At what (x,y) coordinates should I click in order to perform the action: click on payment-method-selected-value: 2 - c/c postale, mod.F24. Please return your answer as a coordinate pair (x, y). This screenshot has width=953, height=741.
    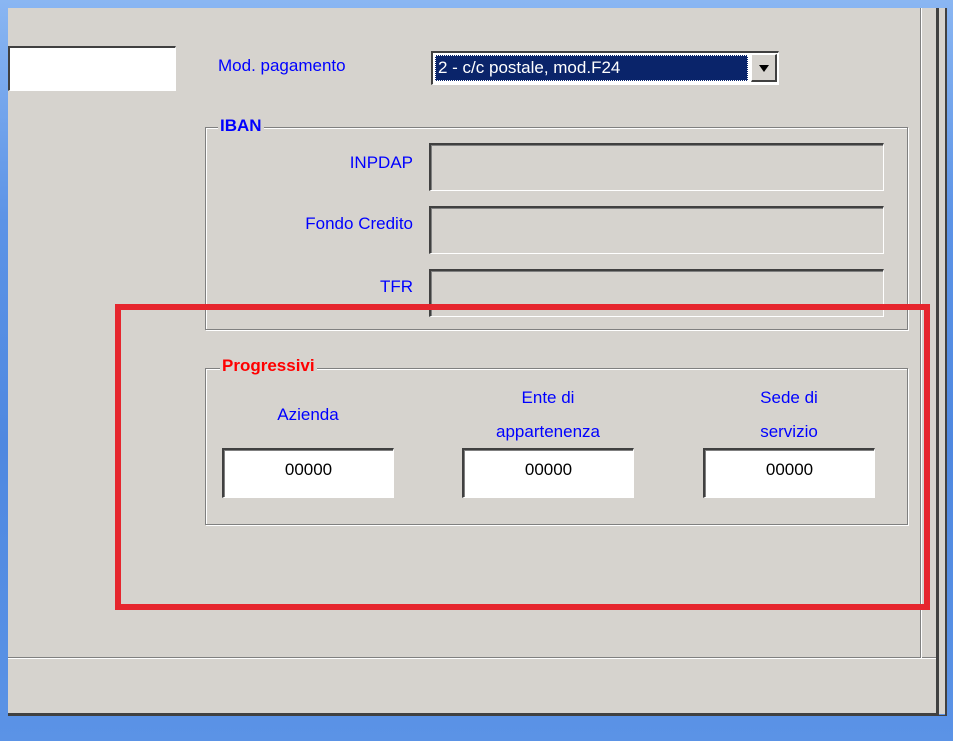
    Looking at the image, I should click on (591, 68).